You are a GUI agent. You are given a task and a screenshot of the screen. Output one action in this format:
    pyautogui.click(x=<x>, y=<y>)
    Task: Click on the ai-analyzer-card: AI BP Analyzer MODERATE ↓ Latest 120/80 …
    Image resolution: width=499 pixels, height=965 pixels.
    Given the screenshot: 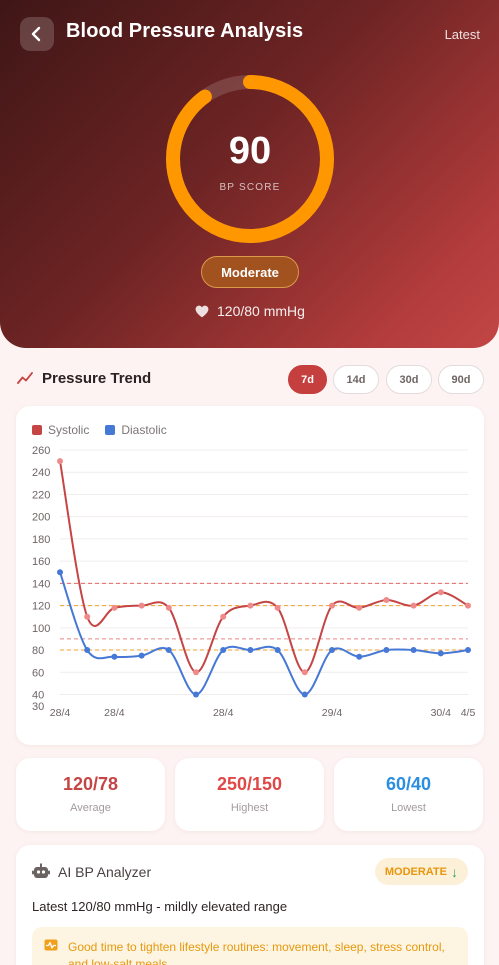 What is the action you would take?
    pyautogui.click(x=250, y=905)
    